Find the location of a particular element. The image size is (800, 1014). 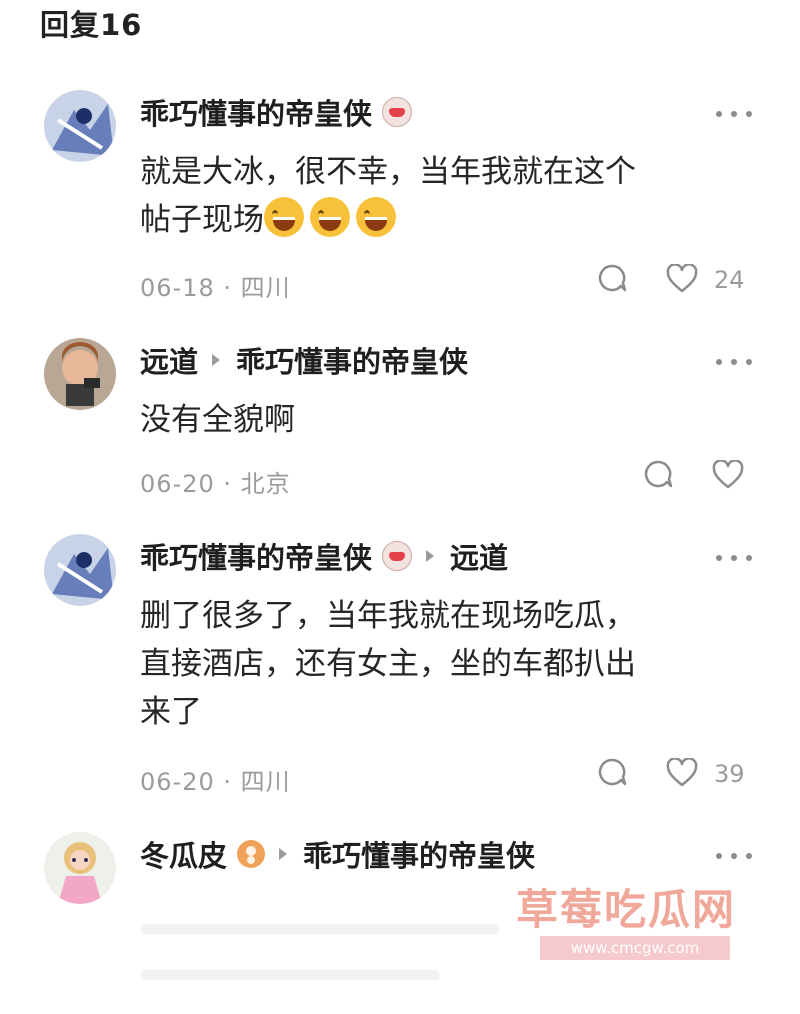

author-line: 乖巧懂事的帝皇侠 远道 is located at coordinates (324, 556).